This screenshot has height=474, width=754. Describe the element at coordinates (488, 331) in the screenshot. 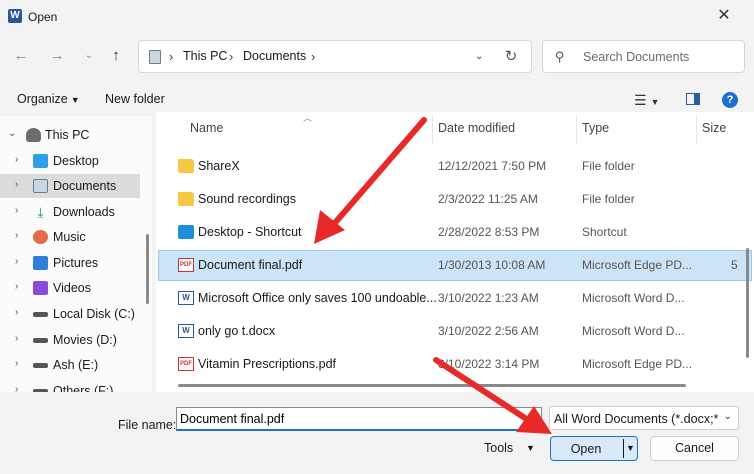

I see `file-date: 3/10/2022 2:56 AM` at that location.